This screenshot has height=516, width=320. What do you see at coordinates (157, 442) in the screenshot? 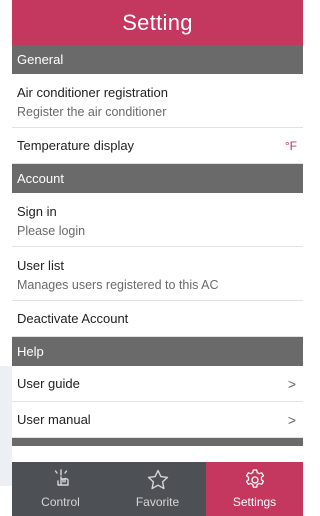
I see `section-header-partial` at bounding box center [157, 442].